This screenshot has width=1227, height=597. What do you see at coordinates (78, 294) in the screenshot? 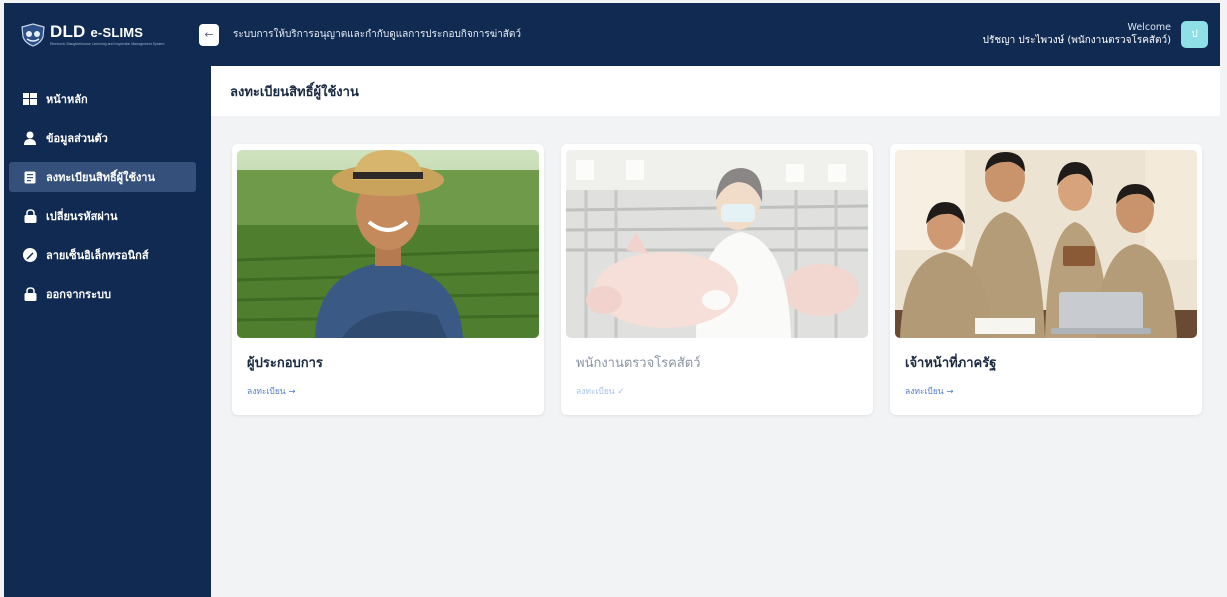
I see `sidebar-item-label: ออกจากระบบ` at bounding box center [78, 294].